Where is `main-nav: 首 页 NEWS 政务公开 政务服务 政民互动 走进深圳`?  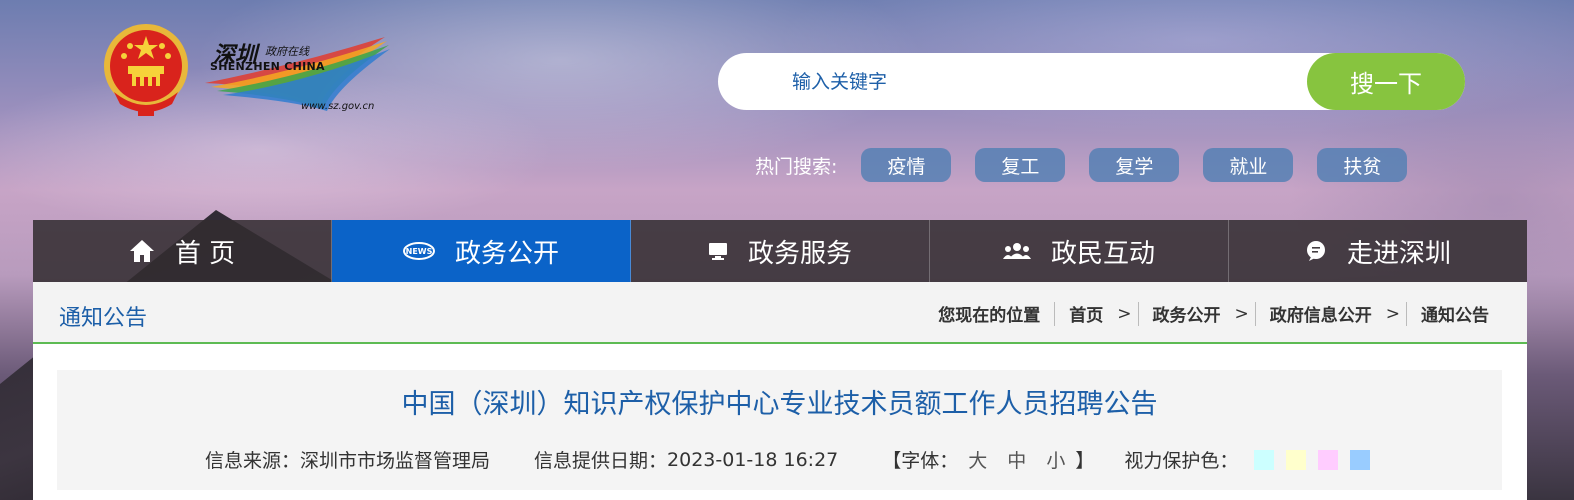 main-nav: 首 页 NEWS 政务公开 政务服务 政民互动 走进深圳 is located at coordinates (780, 251).